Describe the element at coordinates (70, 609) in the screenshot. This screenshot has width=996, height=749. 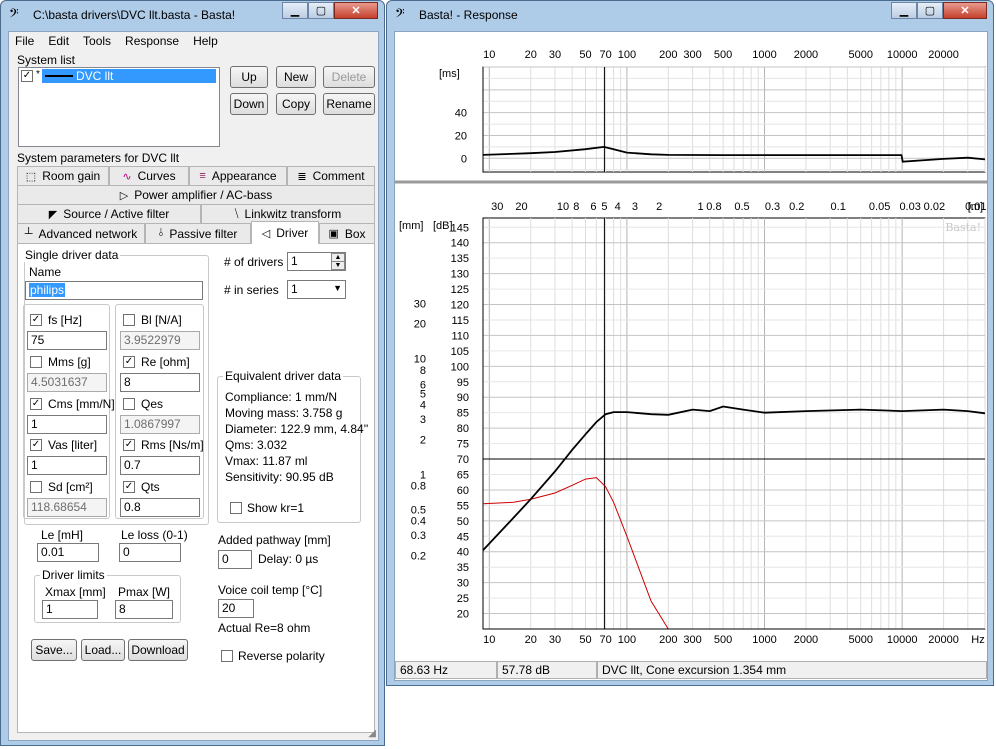
I see `xmax-input: 1` at that location.